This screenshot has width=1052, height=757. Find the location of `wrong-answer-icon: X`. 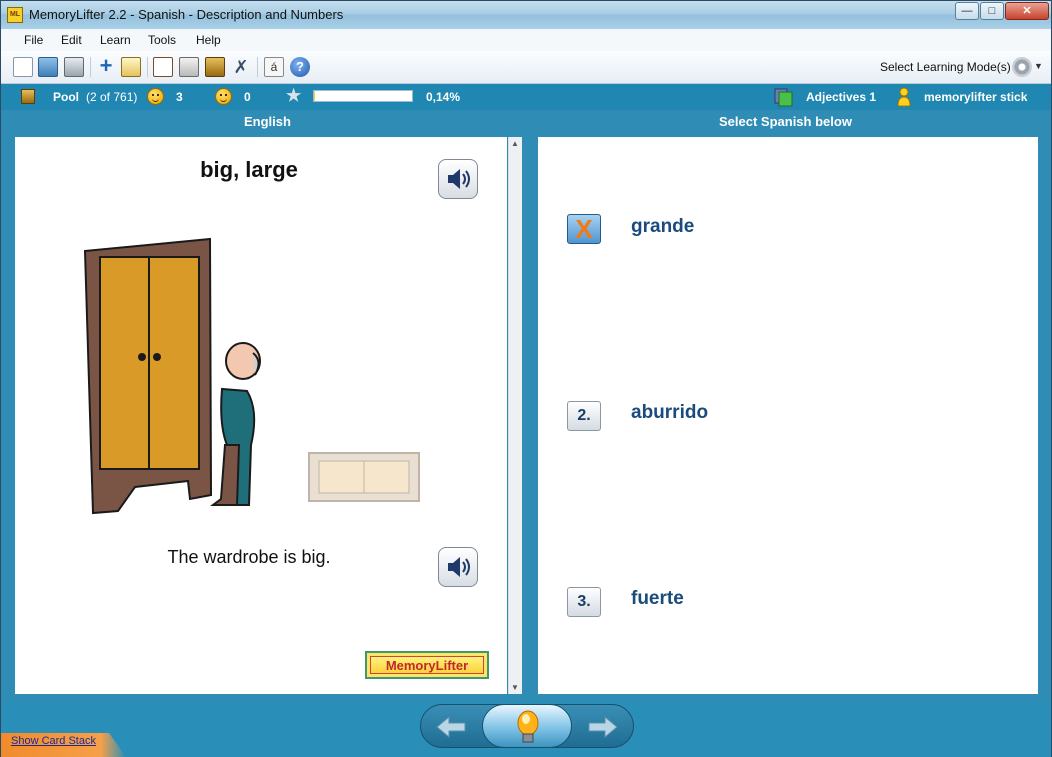

wrong-answer-icon: X is located at coordinates (584, 229).